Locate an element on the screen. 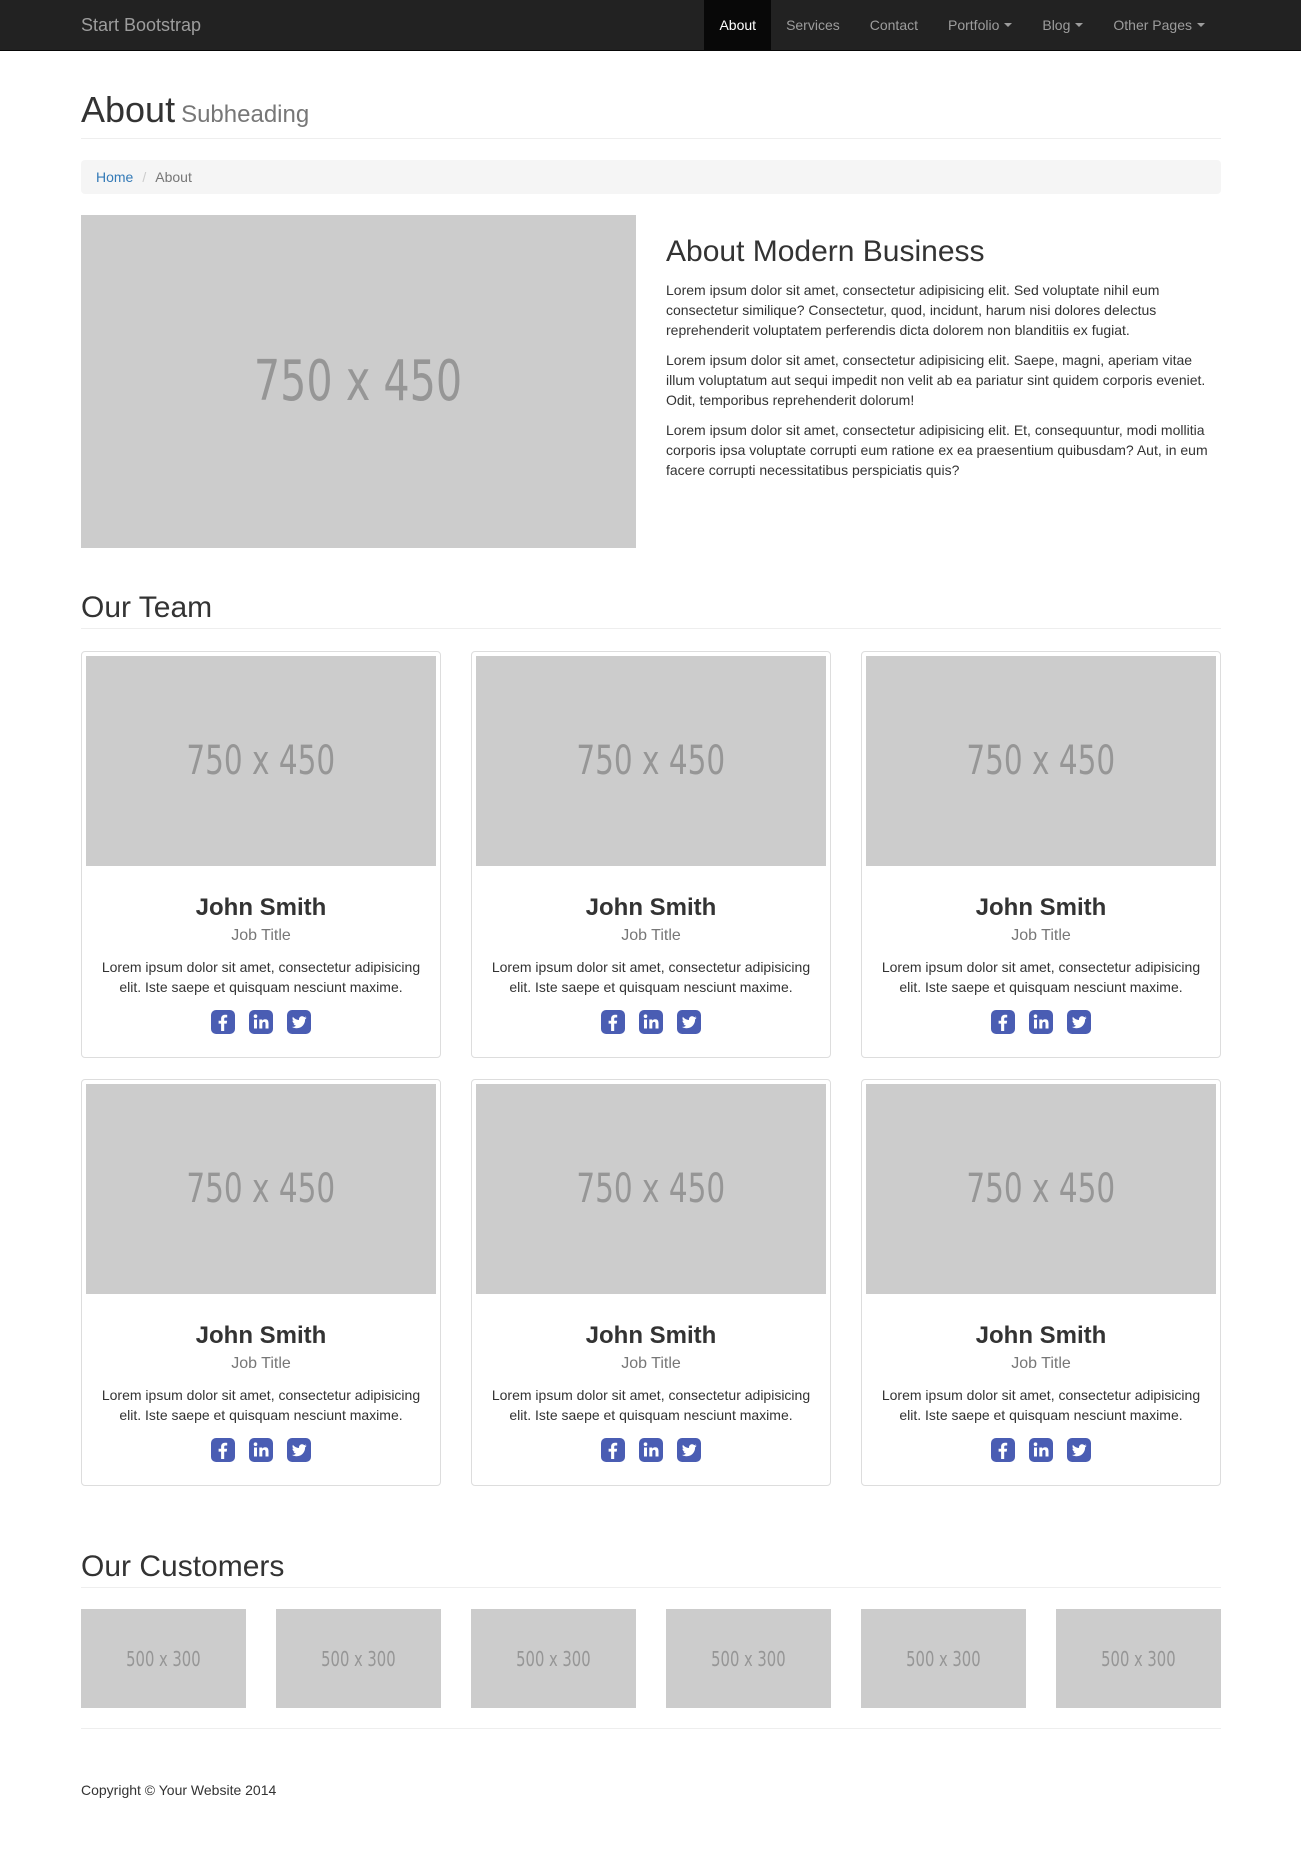 This screenshot has height=1860, width=1301. nav-item-portfolio: Portfolio is located at coordinates (980, 25).